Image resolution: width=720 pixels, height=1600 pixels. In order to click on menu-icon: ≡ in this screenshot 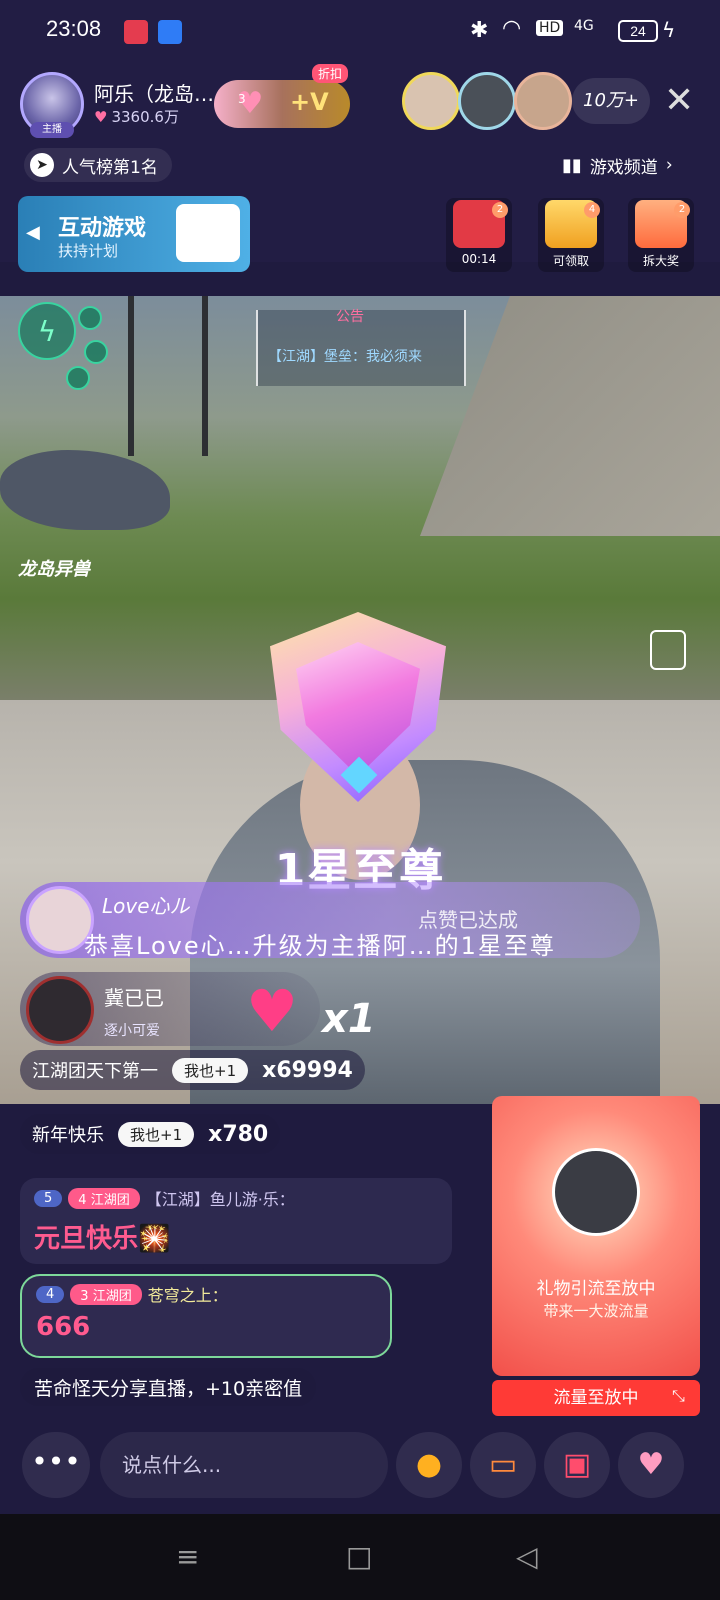, I will do `click(187, 1556)`.